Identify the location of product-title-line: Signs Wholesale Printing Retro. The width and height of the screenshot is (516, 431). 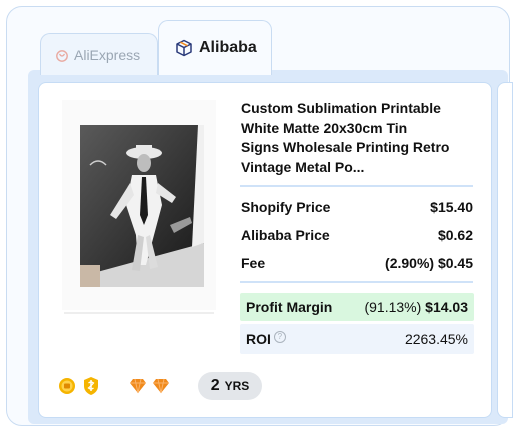
(345, 147).